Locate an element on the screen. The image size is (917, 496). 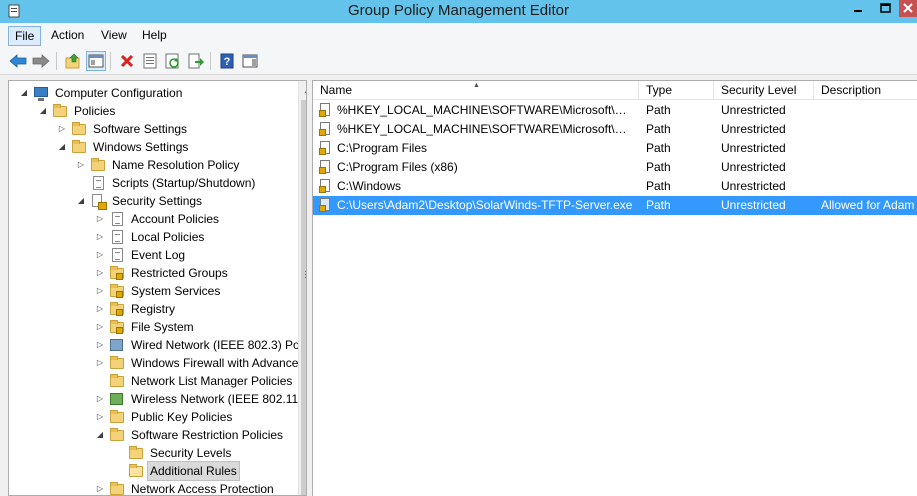
export-list-icon is located at coordinates (196, 61).